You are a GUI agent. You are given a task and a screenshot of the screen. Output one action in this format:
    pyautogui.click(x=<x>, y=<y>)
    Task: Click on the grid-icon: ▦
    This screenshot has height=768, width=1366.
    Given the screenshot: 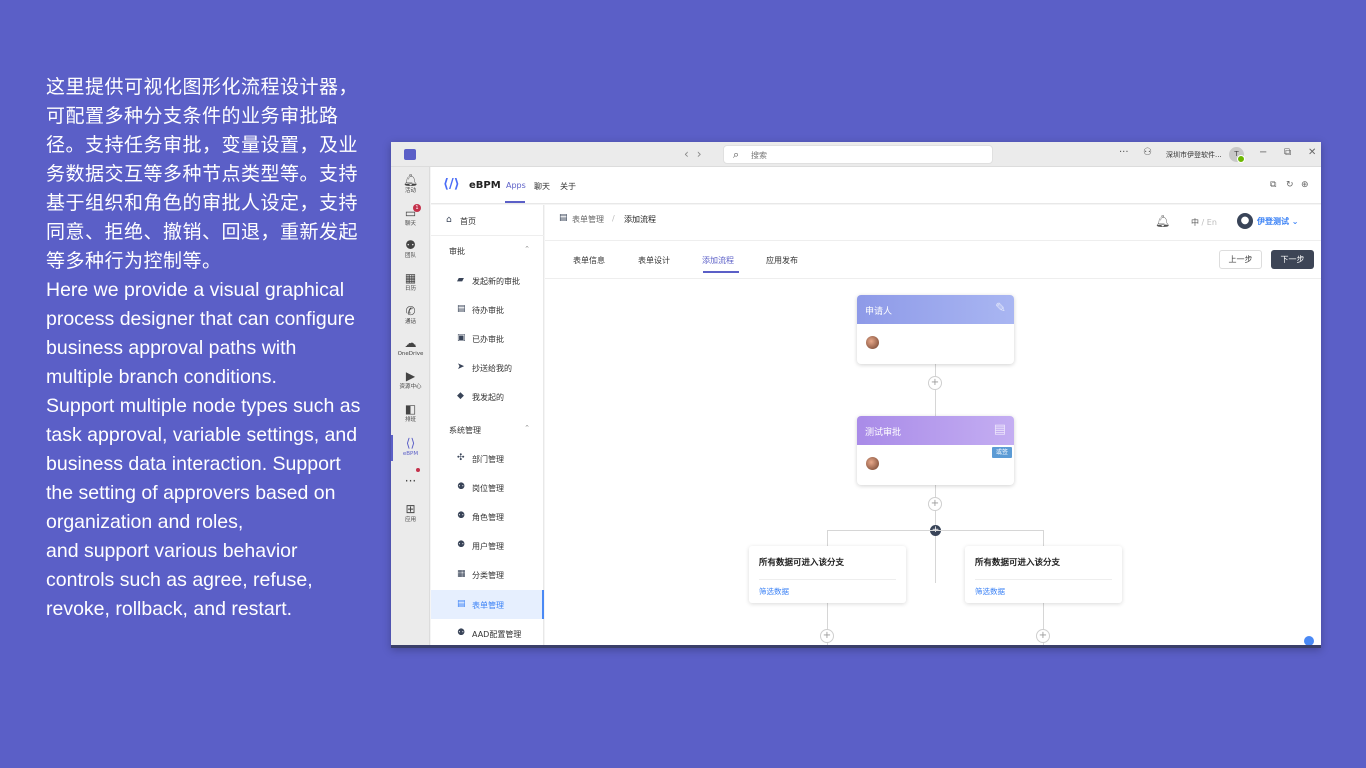 What is the action you would take?
    pyautogui.click(x=461, y=574)
    